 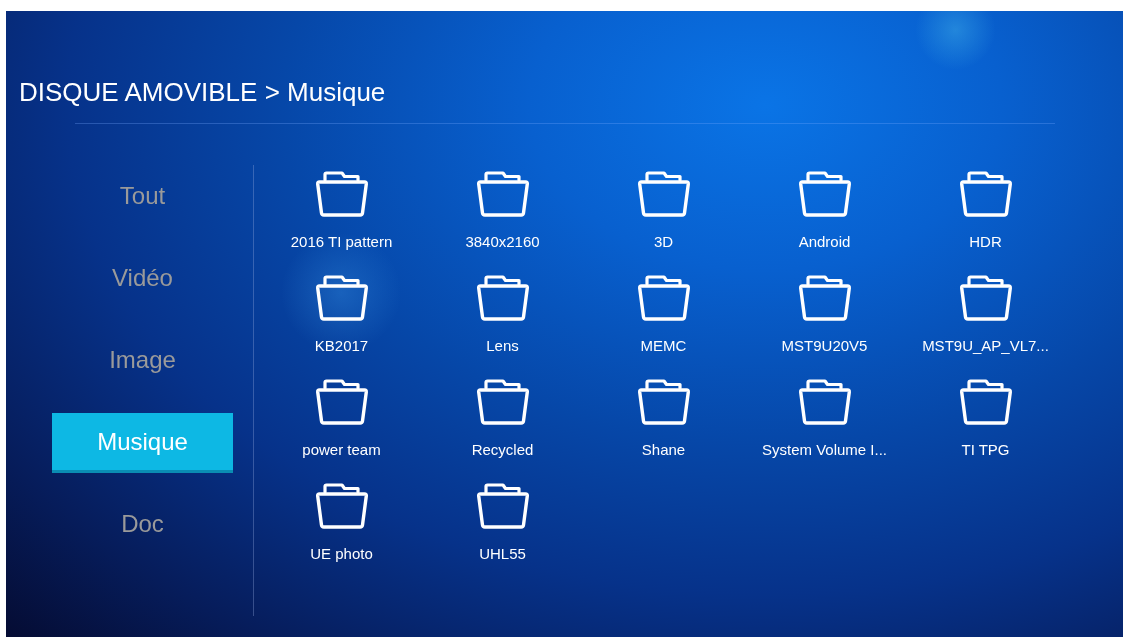 What do you see at coordinates (142, 525) in the screenshot?
I see `category-tab: Doc` at bounding box center [142, 525].